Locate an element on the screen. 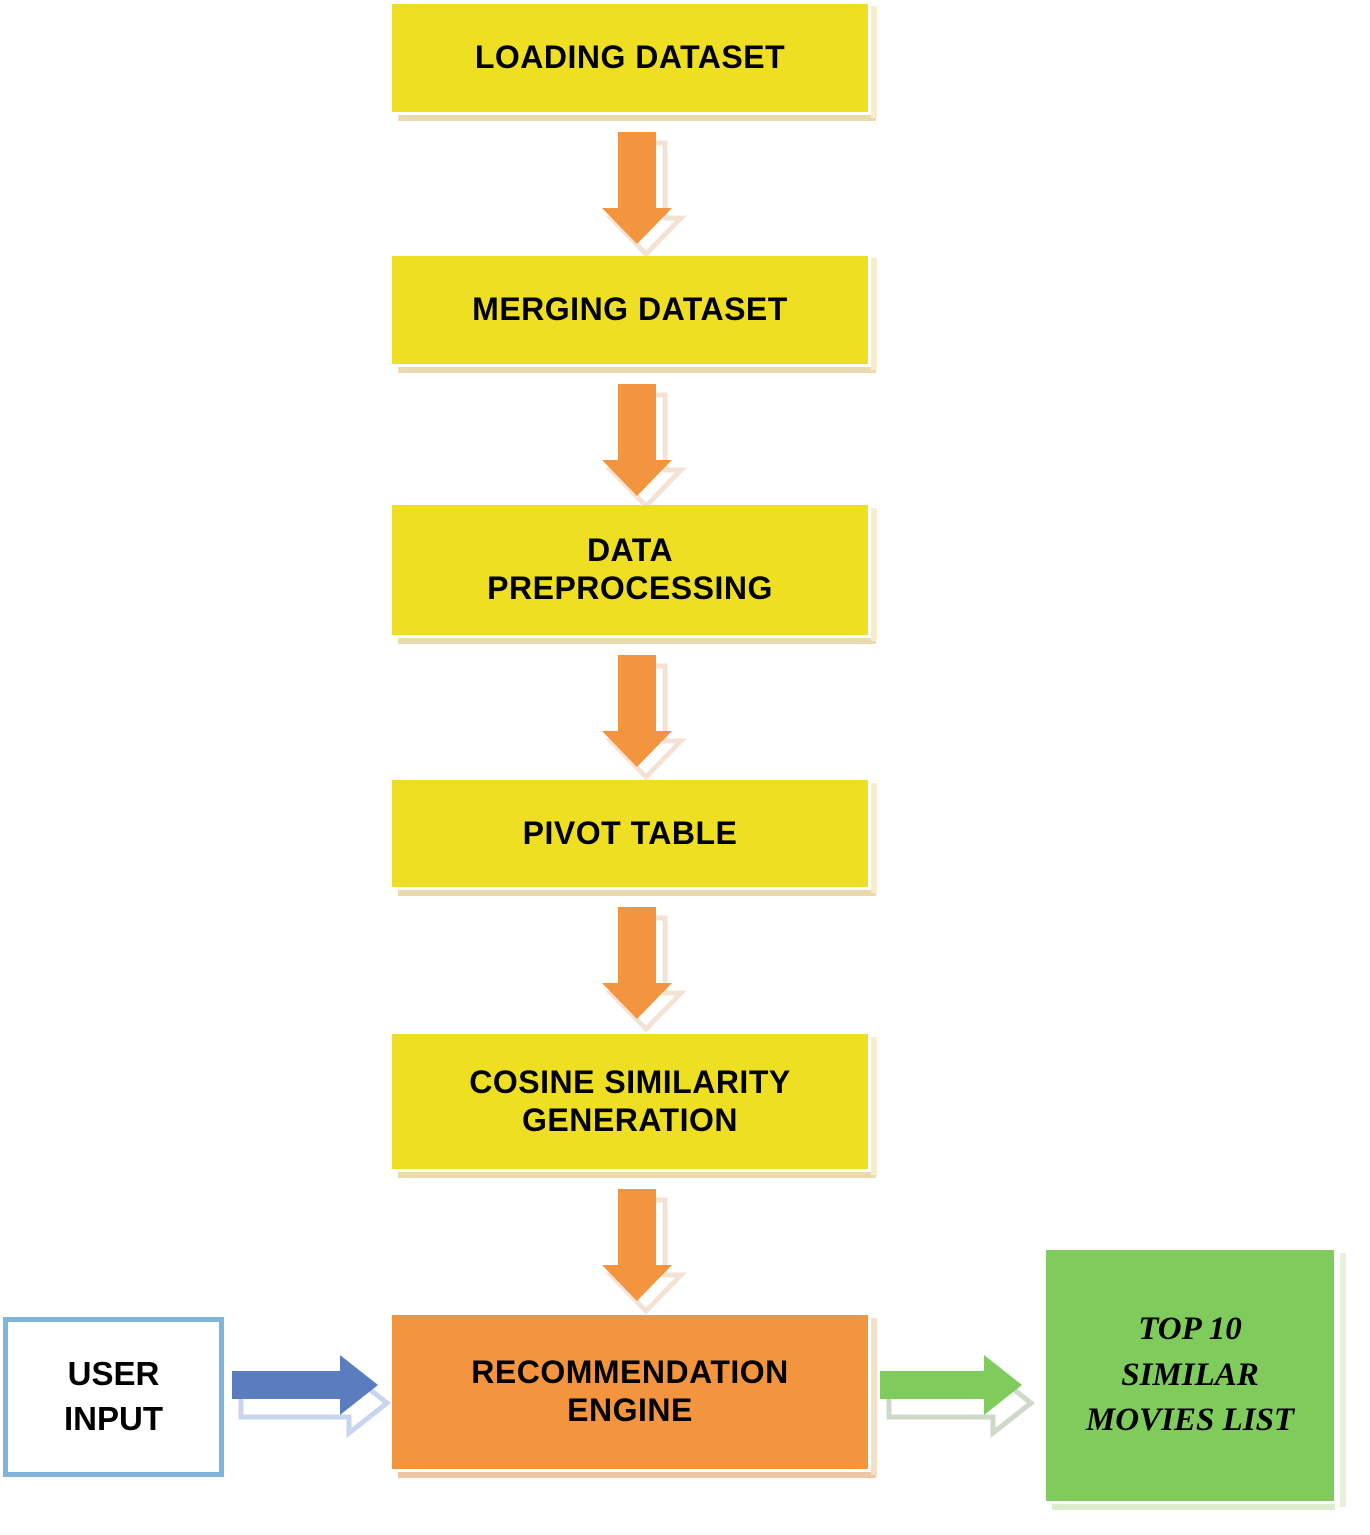  box-shadow-output-right is located at coordinates (1343, 1380).